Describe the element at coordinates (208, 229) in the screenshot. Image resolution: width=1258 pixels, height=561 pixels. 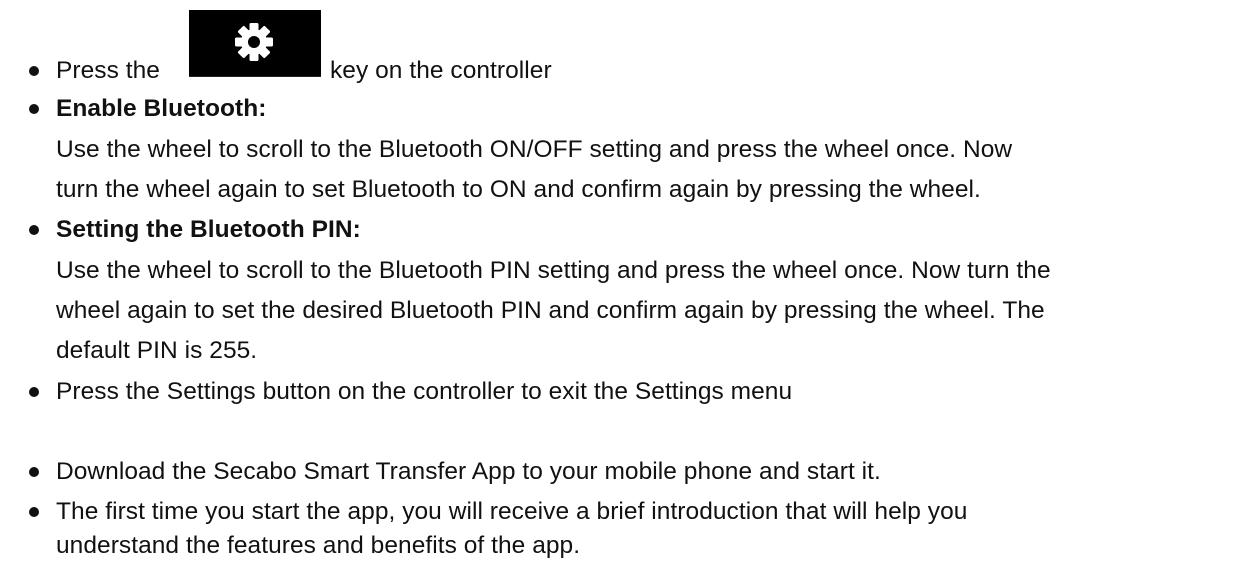
I see `item-heading: Setting the Bluetooth PIN:` at that location.